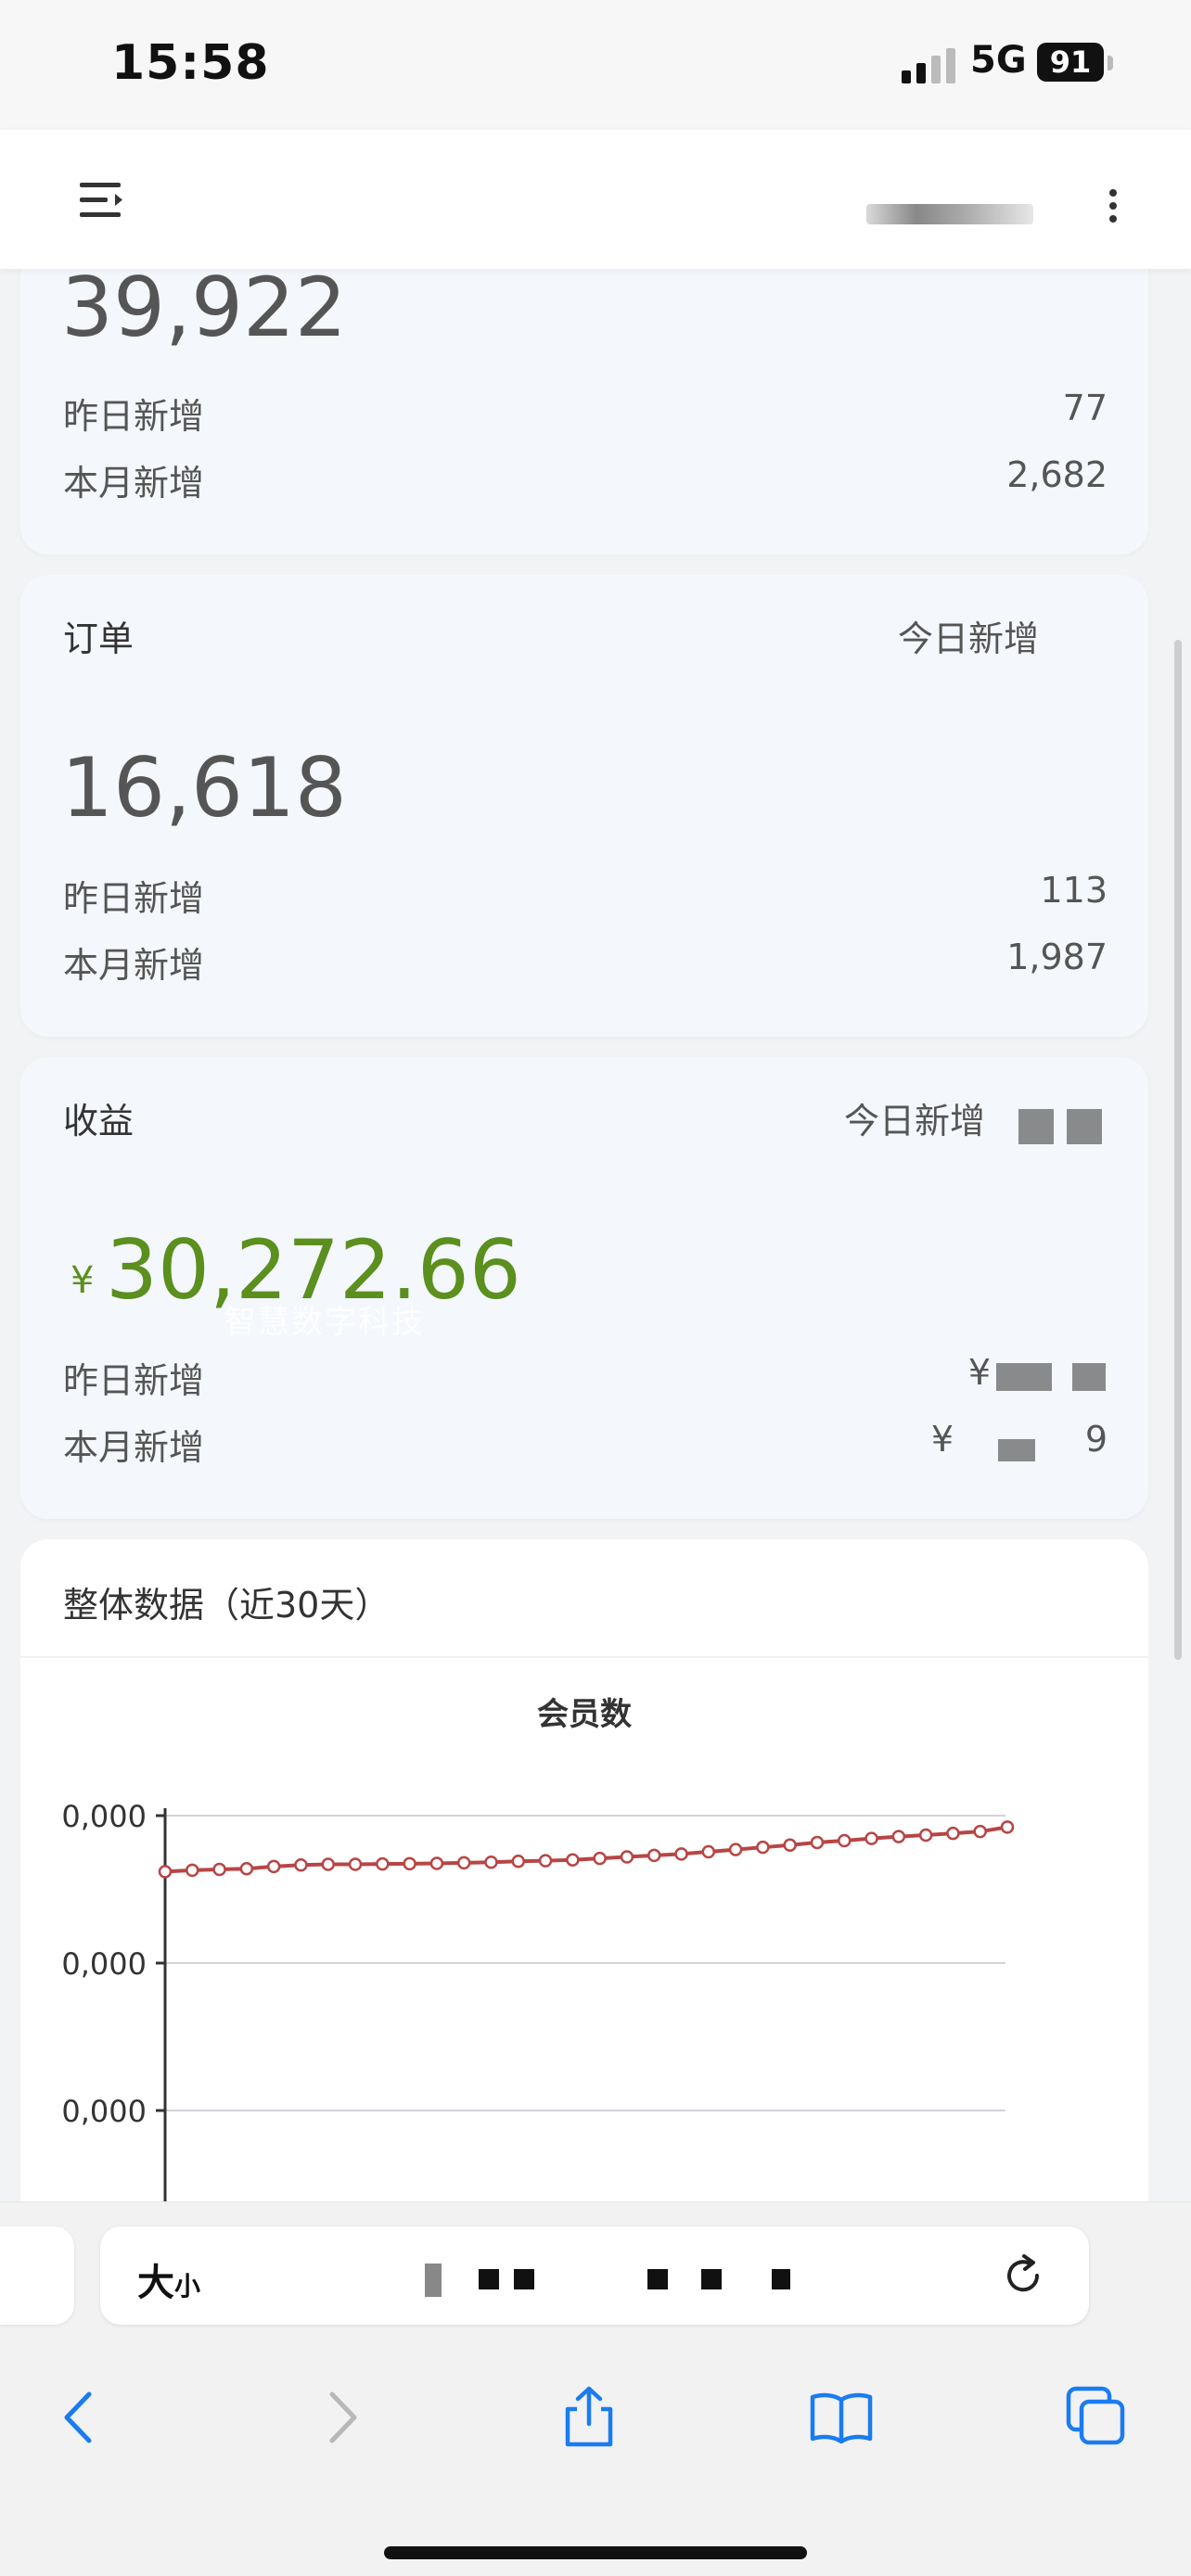  Describe the element at coordinates (1113, 206) in the screenshot. I see `more-options-icon` at that location.